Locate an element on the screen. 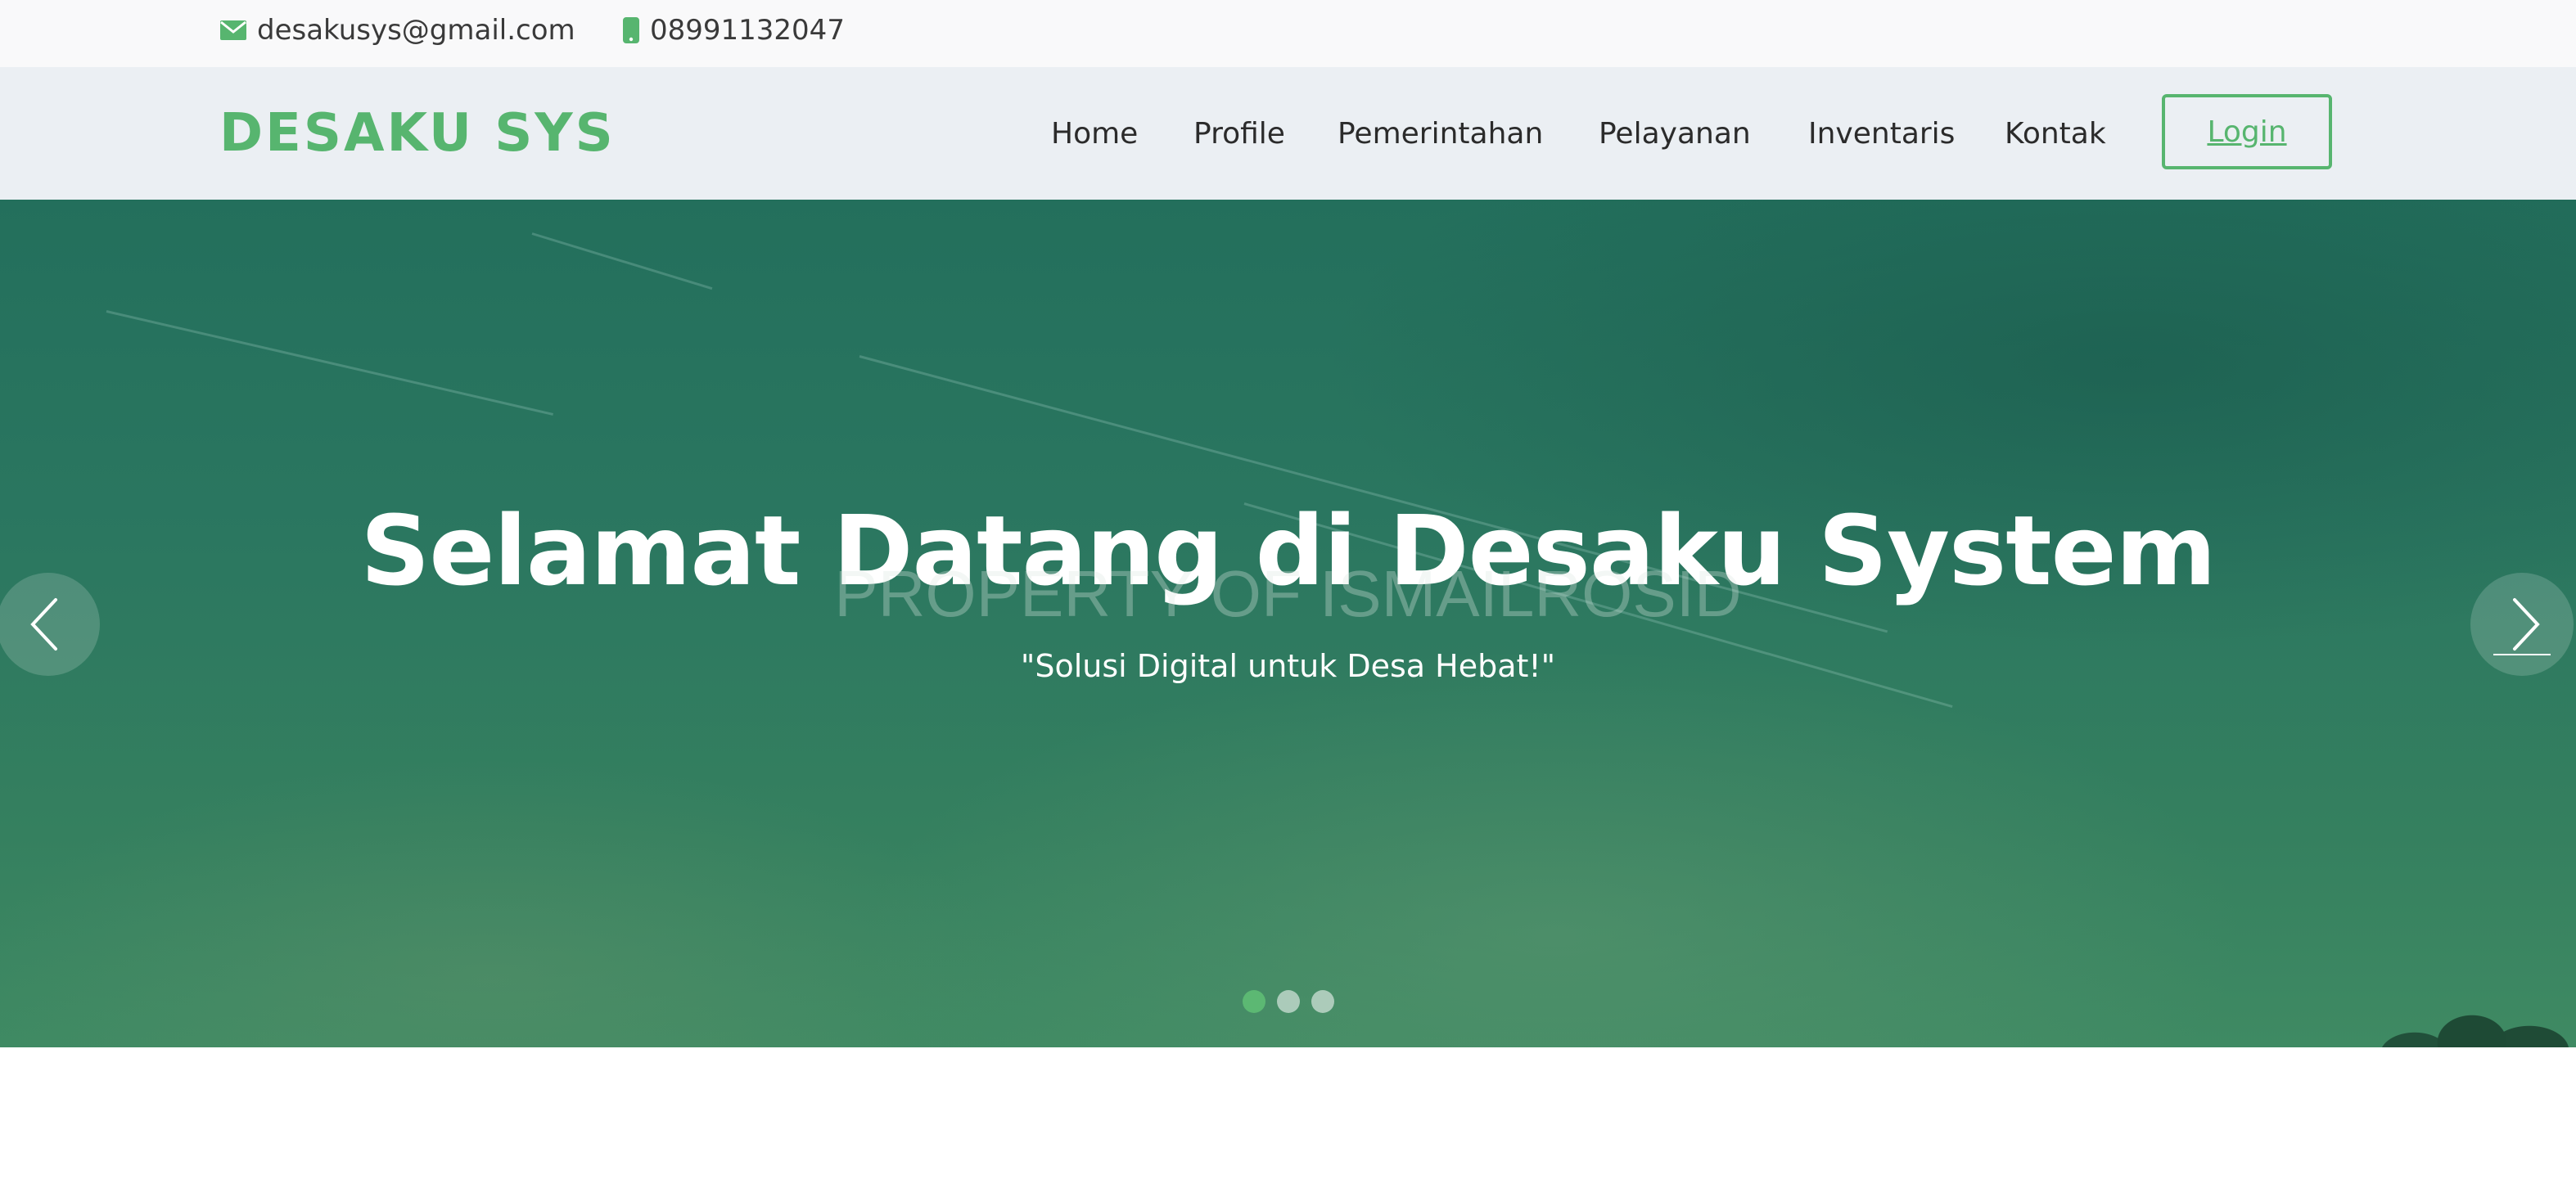 The width and height of the screenshot is (2576, 1193). site-logo: DESAKU SYS is located at coordinates (417, 133).